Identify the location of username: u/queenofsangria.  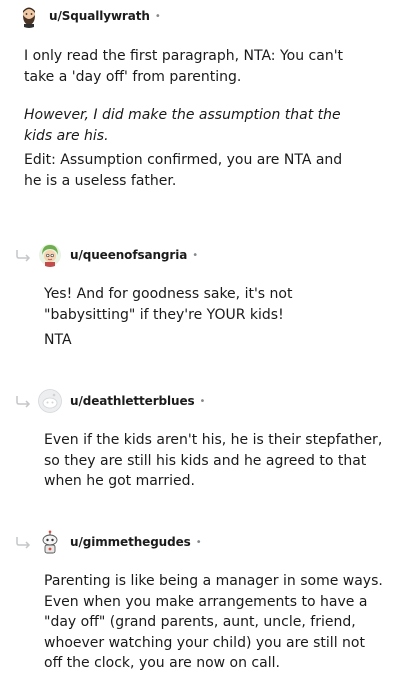
(128, 255).